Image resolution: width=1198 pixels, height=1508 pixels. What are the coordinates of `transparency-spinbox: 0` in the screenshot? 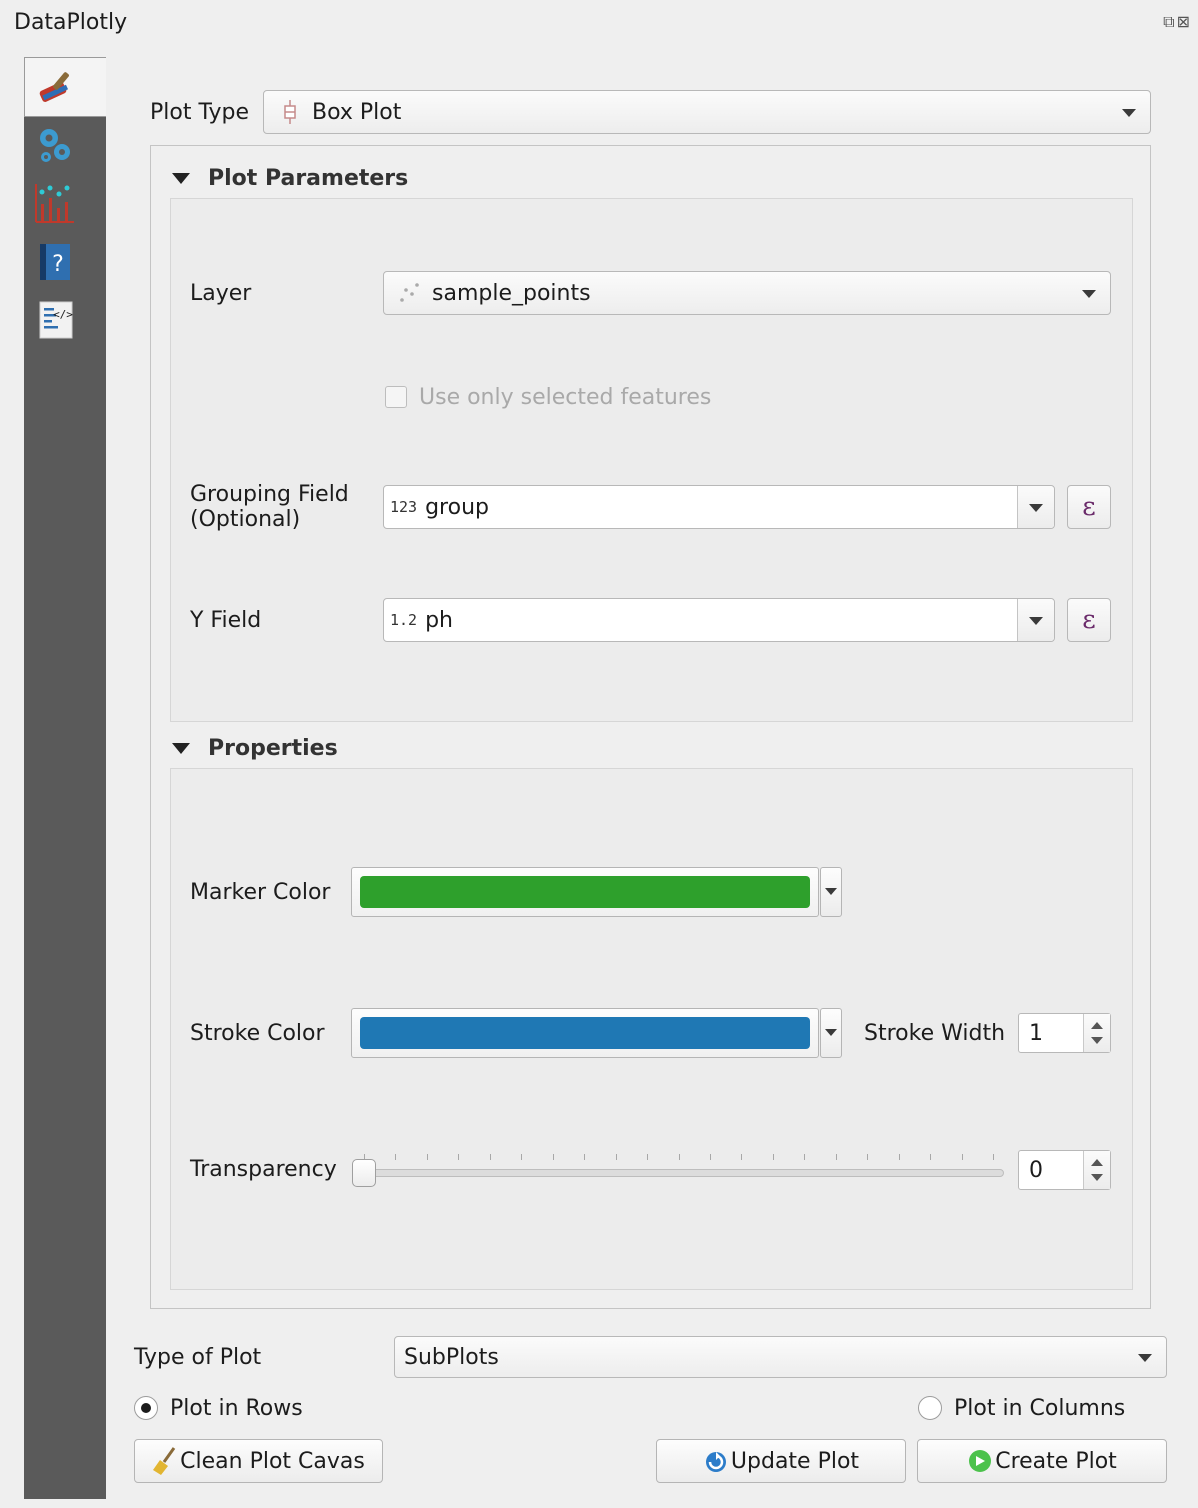 It's located at (1064, 1170).